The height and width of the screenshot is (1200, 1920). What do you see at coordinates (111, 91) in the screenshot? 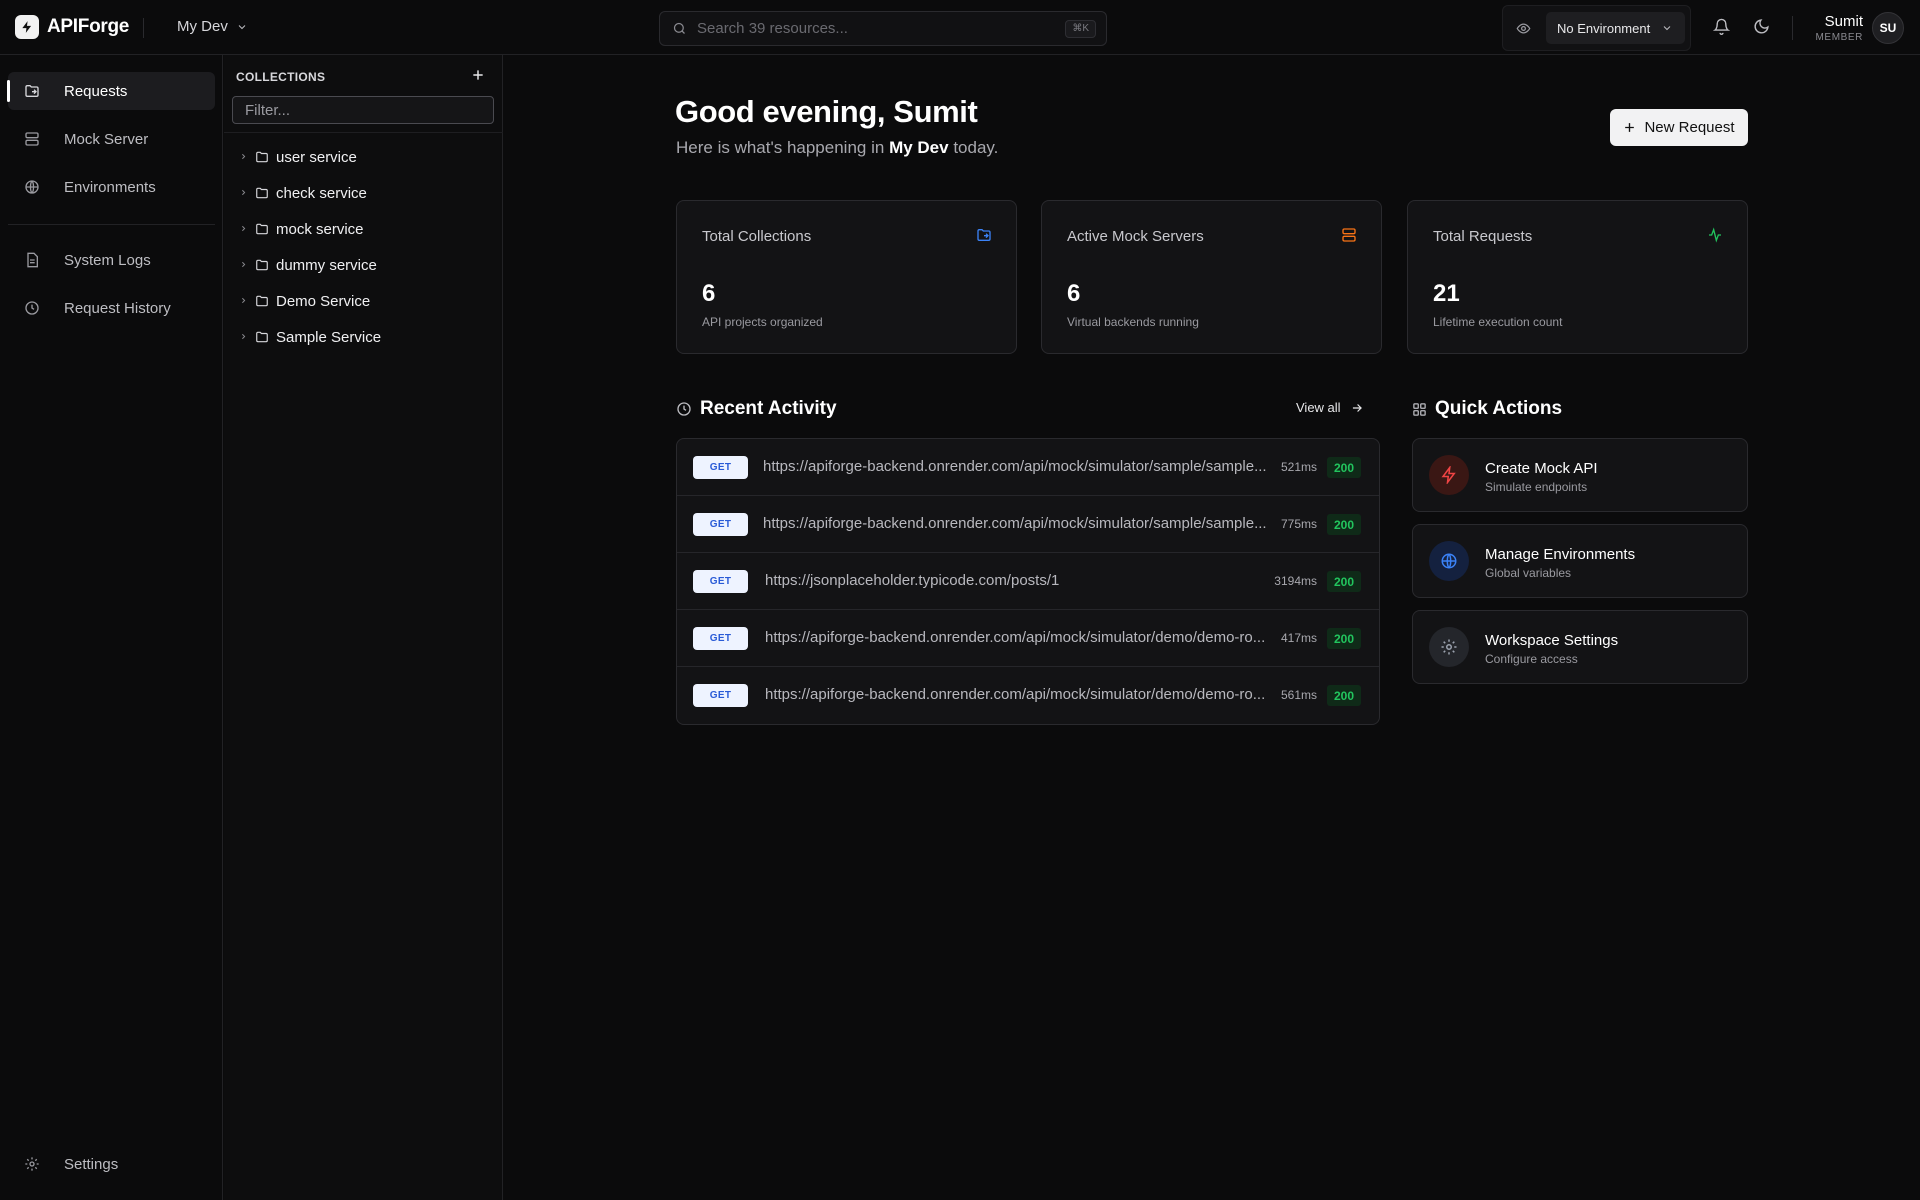
I see `sidebar-item-requests: Requests` at bounding box center [111, 91].